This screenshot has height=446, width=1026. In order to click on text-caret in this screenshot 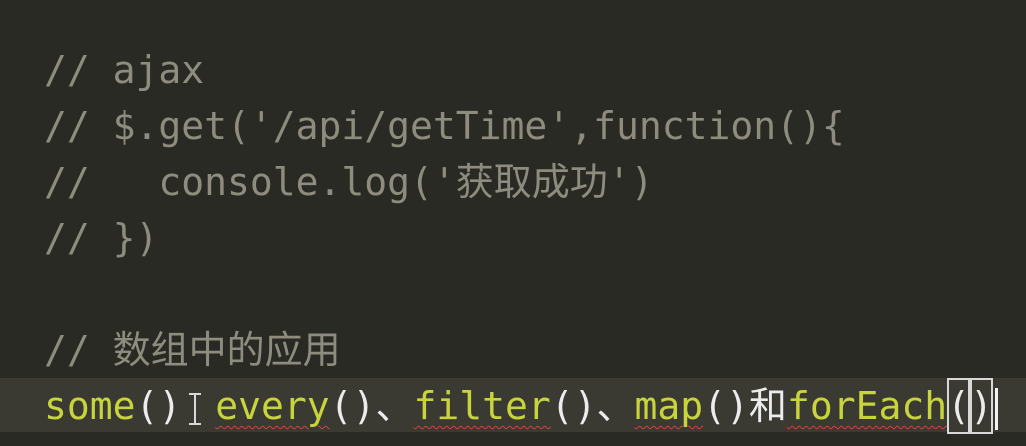, I will do `click(996, 408)`.